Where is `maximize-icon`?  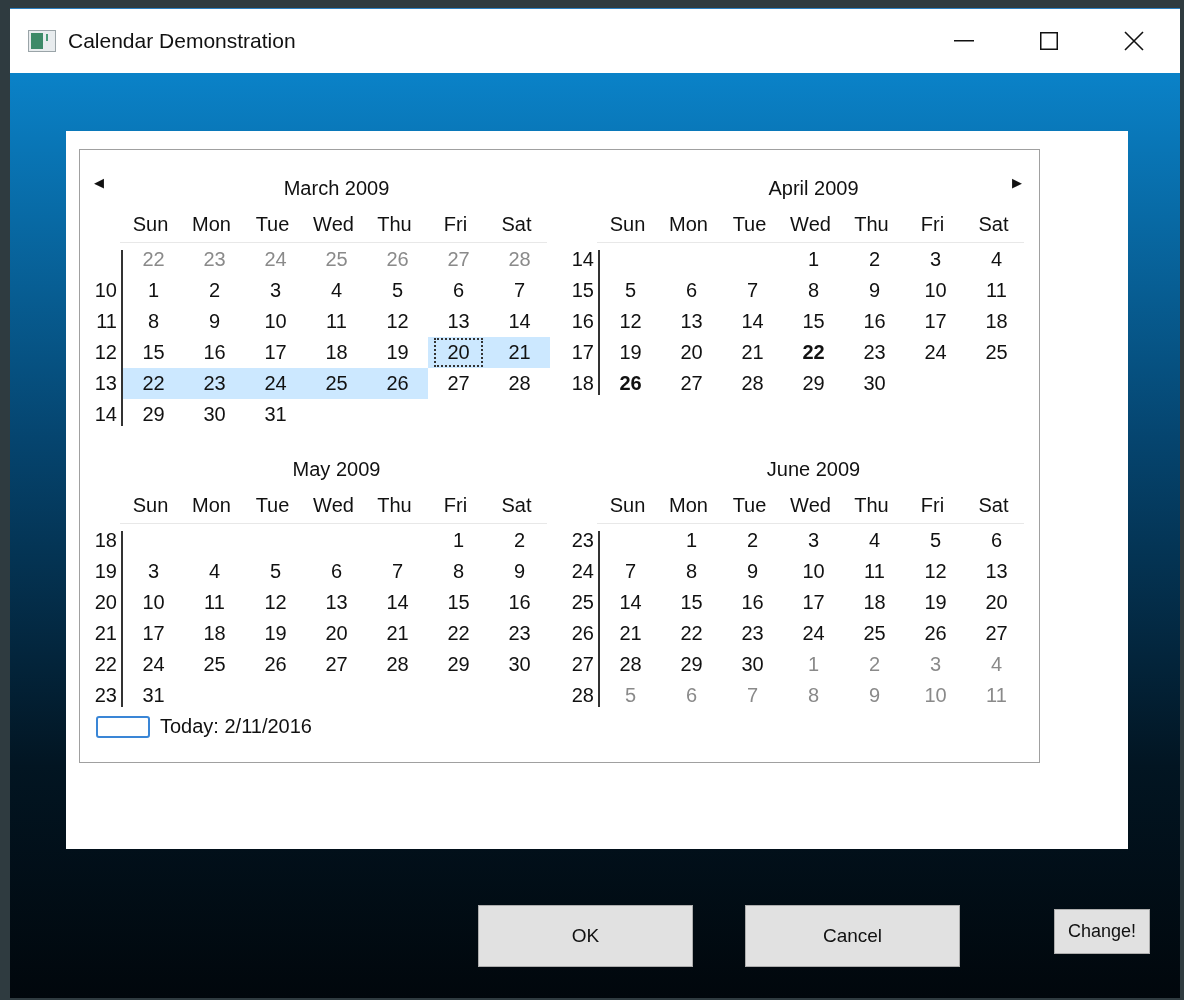
maximize-icon is located at coordinates (1049, 41).